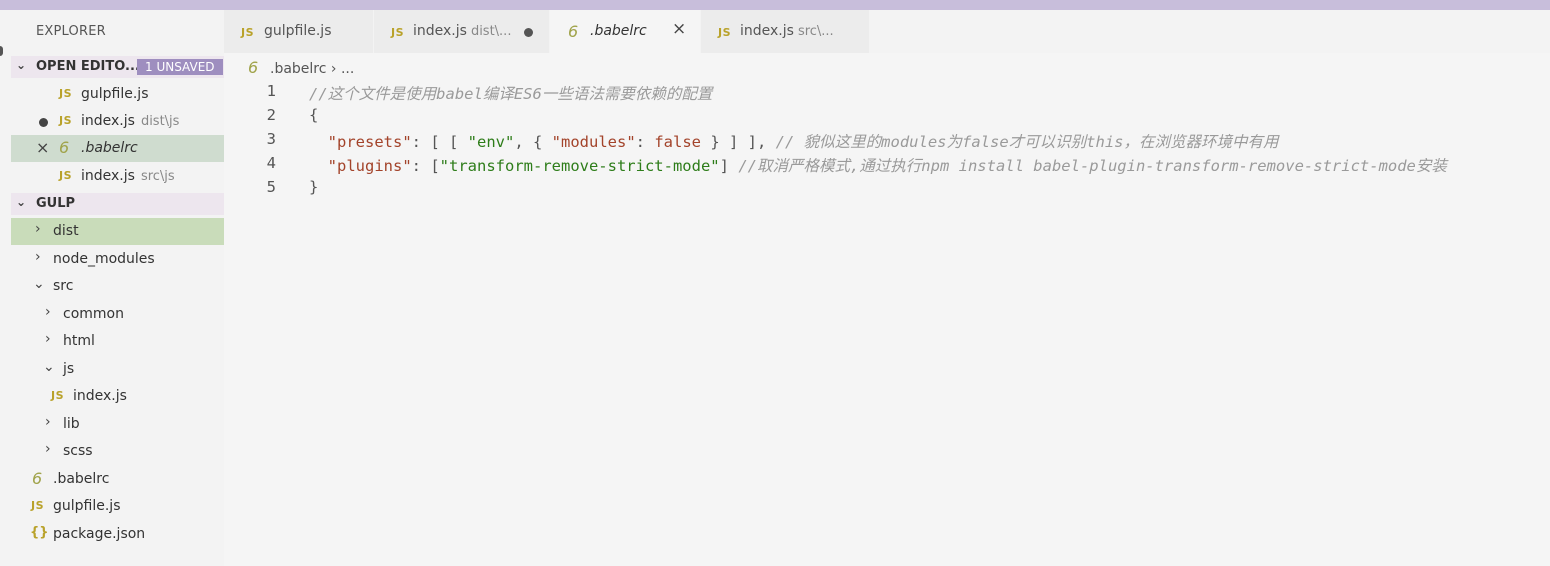  Describe the element at coordinates (69, 369) in the screenshot. I see `tree-label: js` at that location.